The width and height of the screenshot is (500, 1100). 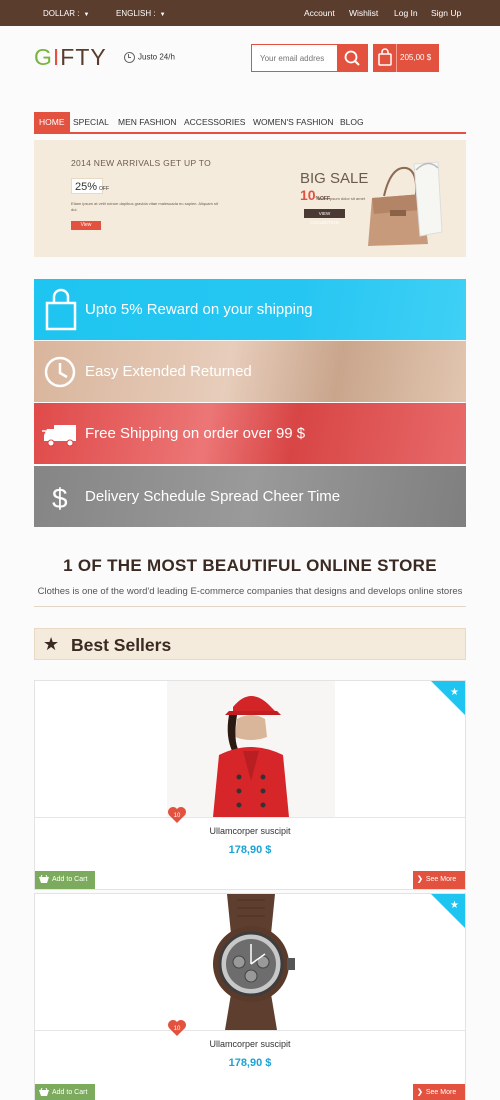 What do you see at coordinates (104, 189) in the screenshot?
I see `discount-suffix: OFF` at bounding box center [104, 189].